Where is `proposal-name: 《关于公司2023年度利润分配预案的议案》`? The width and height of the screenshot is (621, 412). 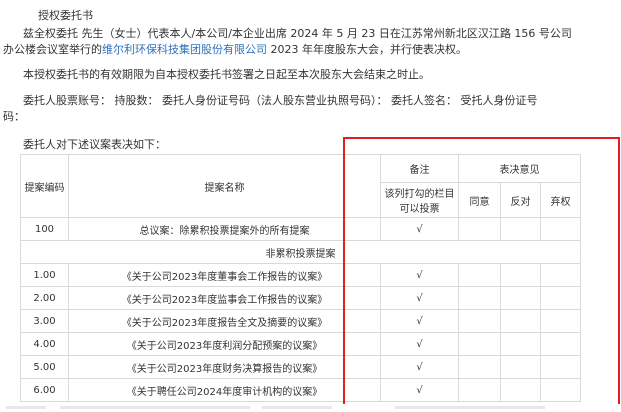
proposal-name: 《关于公司2023年度利润分配预案的议案》 is located at coordinates (224, 344).